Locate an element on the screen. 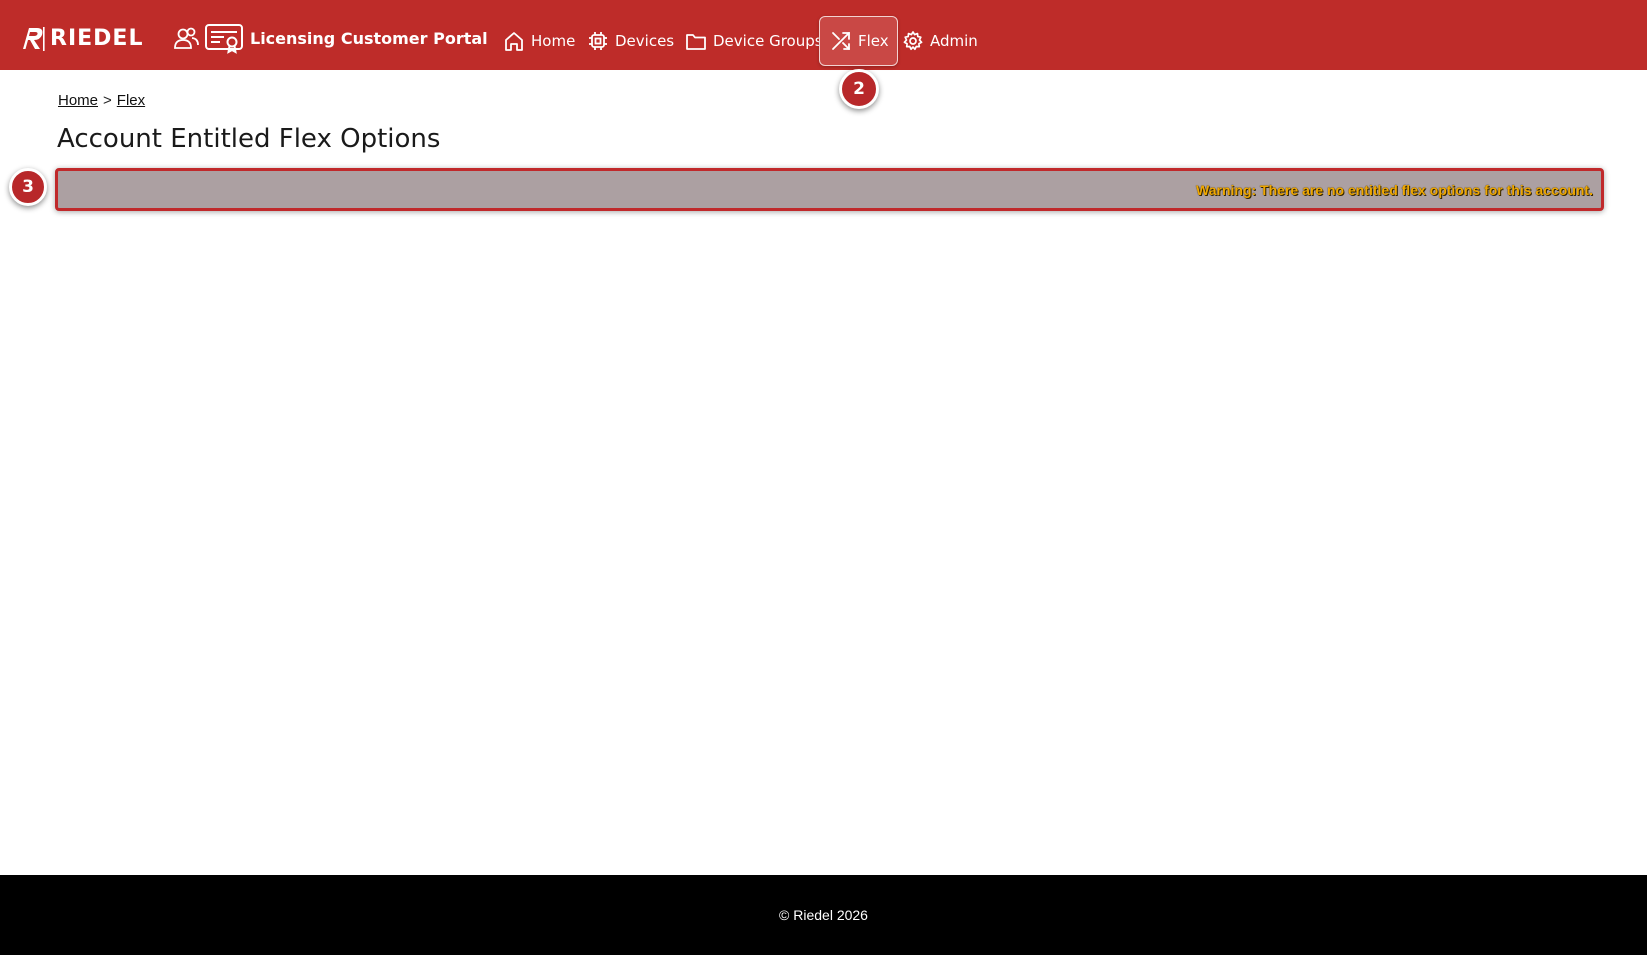  nav-device-groups-label: Device Groups is located at coordinates (768, 41).